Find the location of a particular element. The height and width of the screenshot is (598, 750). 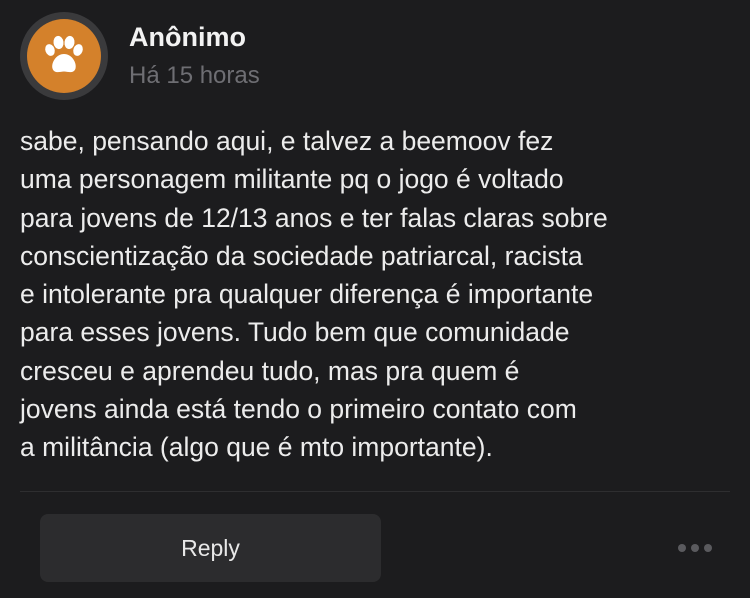

paw-icon is located at coordinates (64, 54).